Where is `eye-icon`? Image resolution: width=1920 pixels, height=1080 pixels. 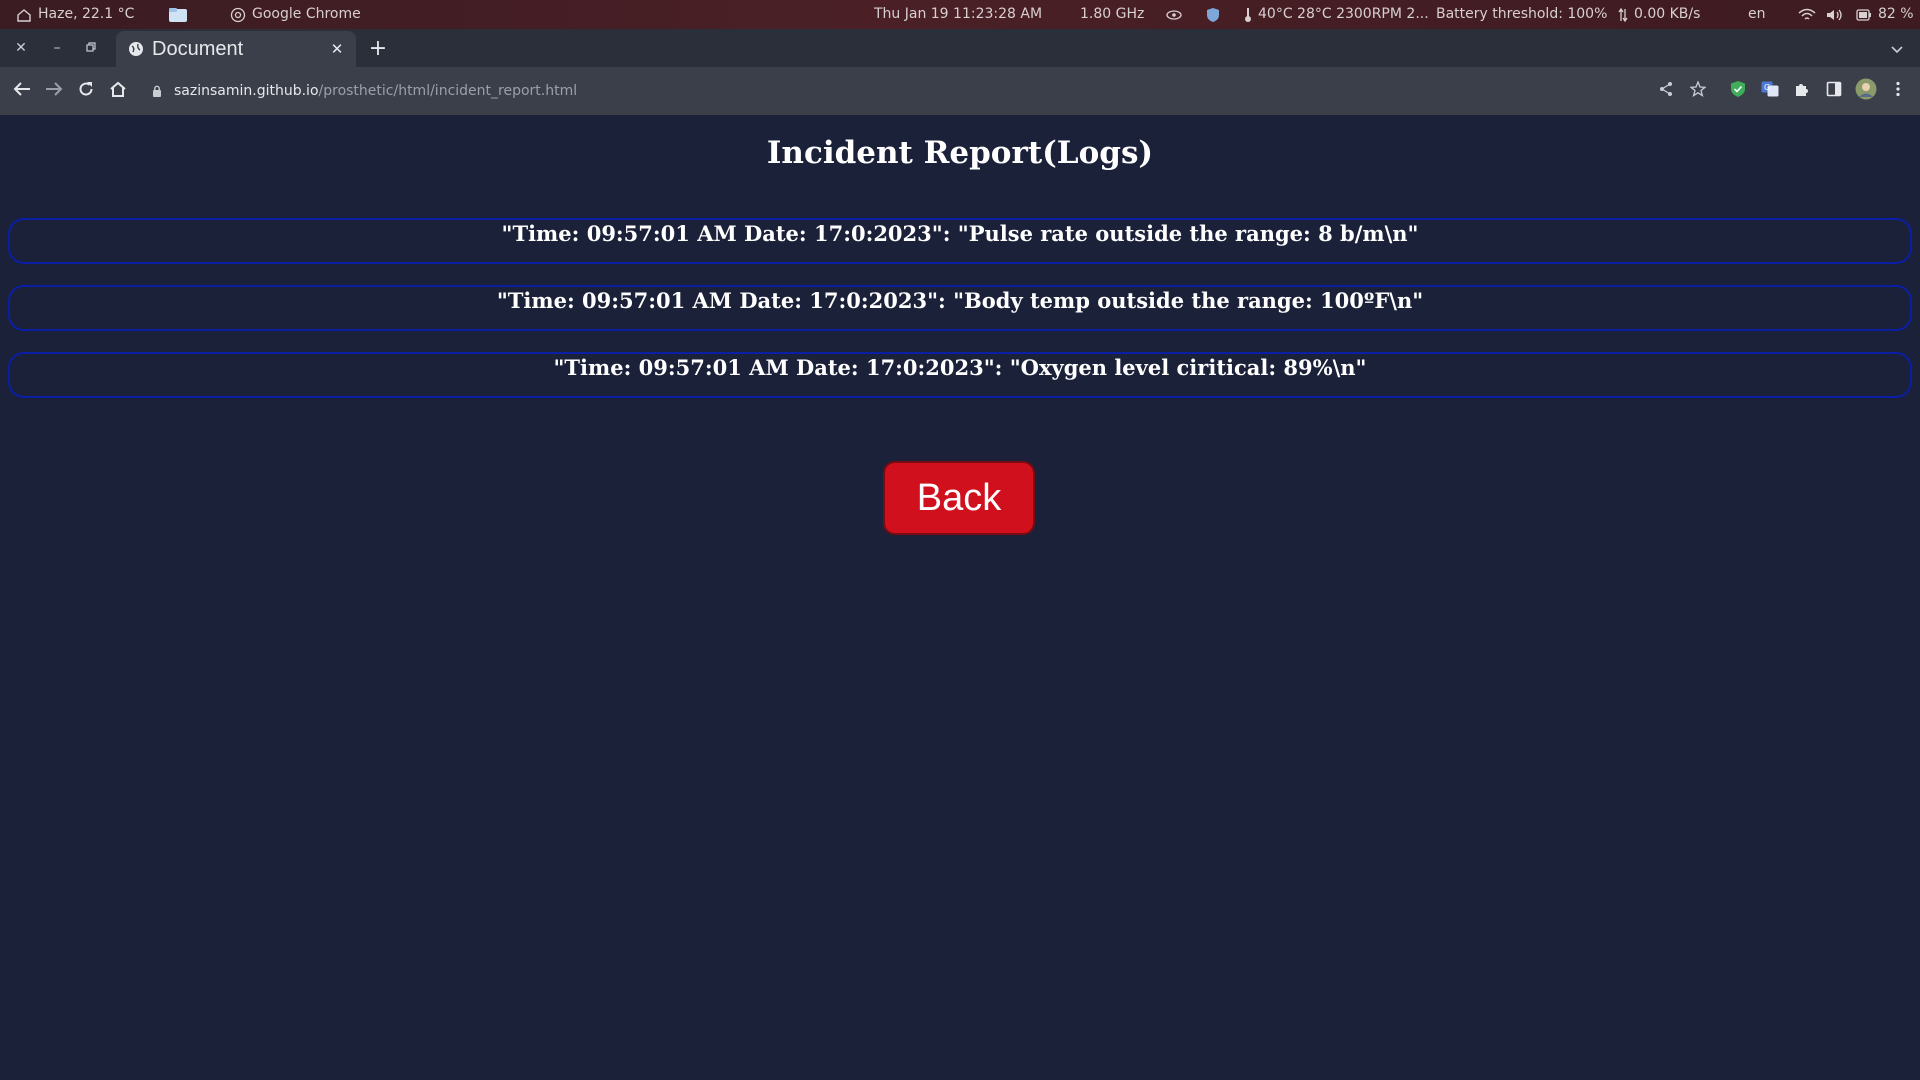
eye-icon is located at coordinates (1174, 14).